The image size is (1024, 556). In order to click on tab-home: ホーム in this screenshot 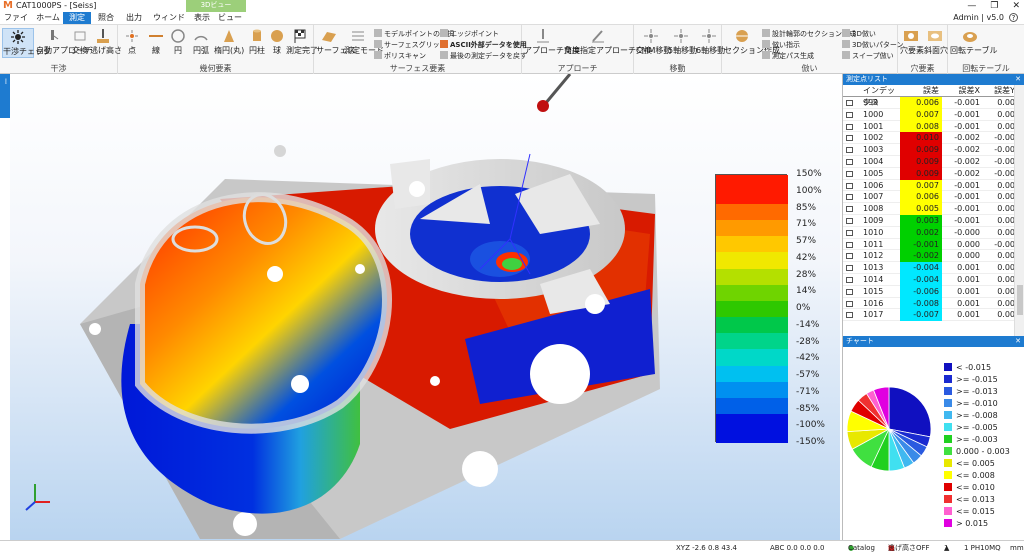, I will do `click(48, 18)`.